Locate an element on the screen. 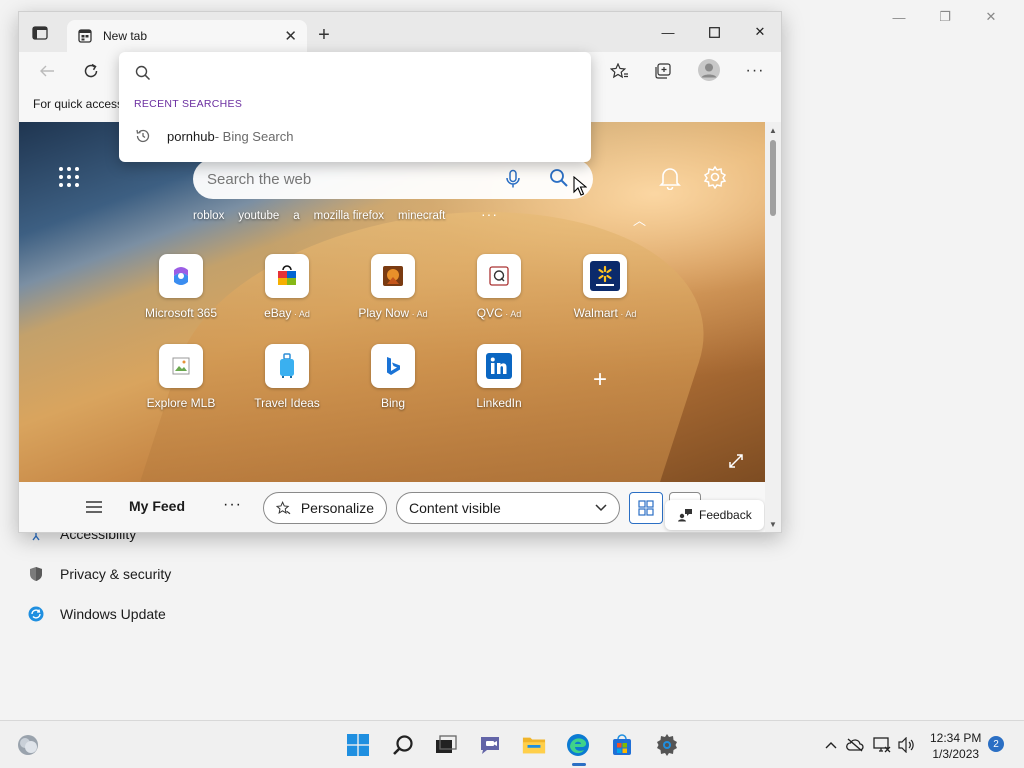 This screenshot has width=1024, height=768. maximize-icon is located at coordinates (714, 32).